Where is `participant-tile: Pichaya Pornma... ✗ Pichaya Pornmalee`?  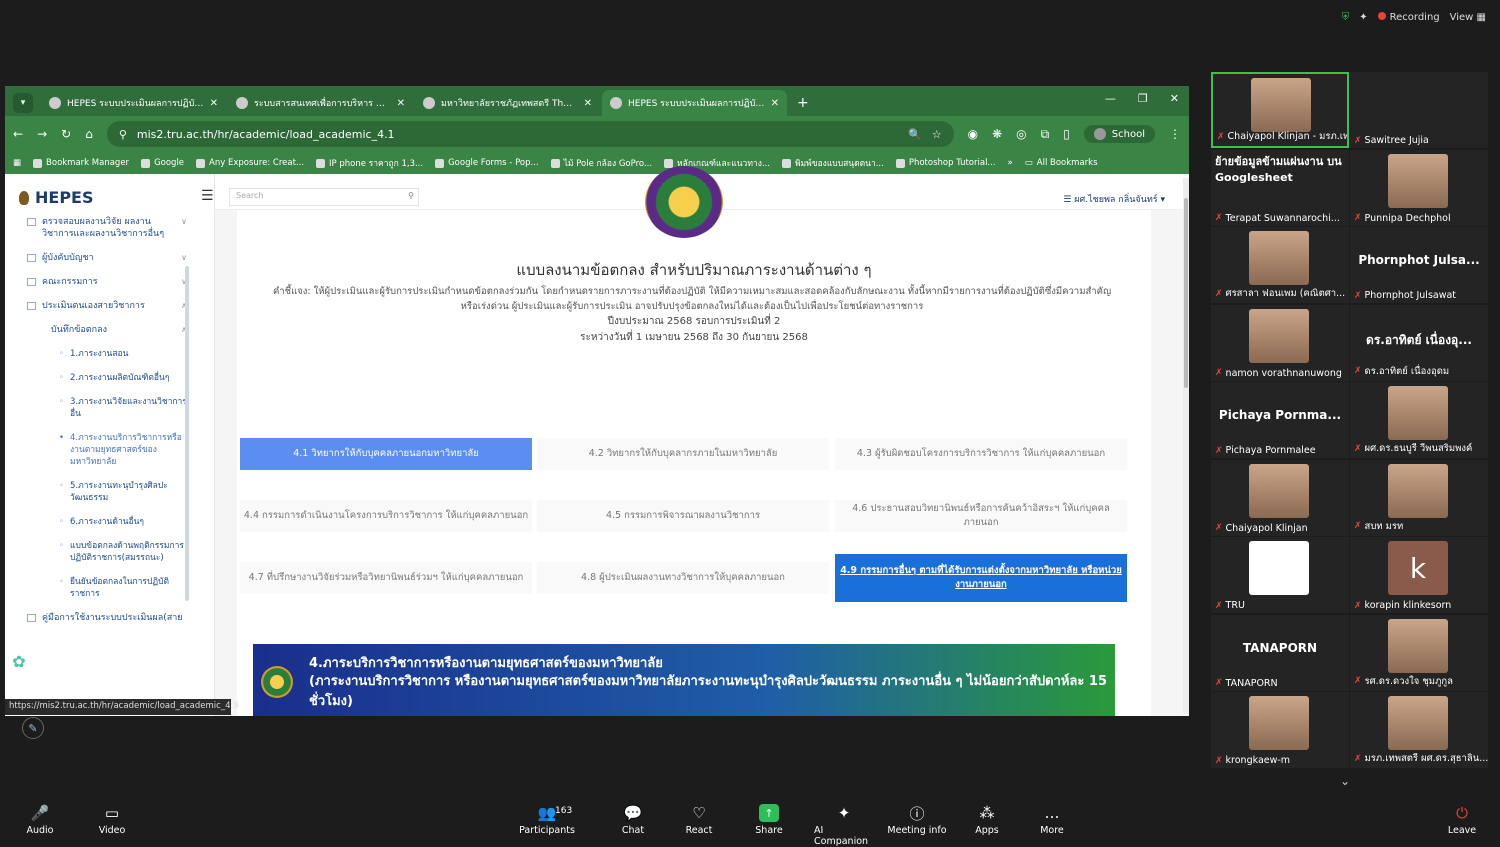
participant-tile: Pichaya Pornma... ✗ Pichaya Pornmalee is located at coordinates (1280, 420).